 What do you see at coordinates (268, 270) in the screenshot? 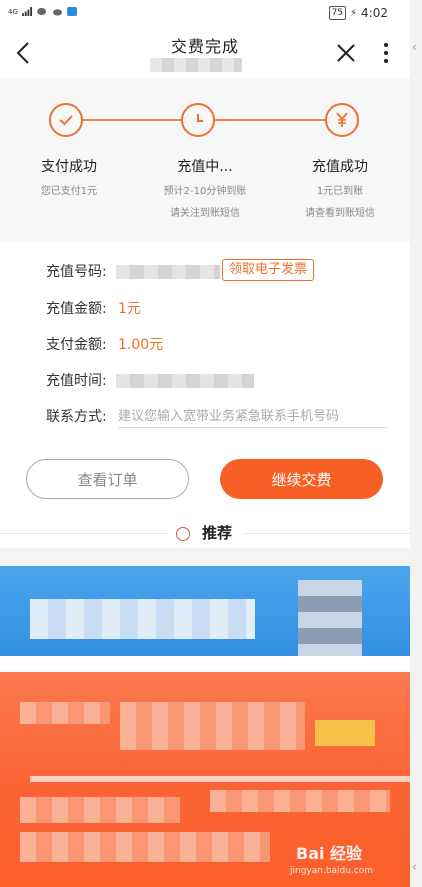
I see `invoice-button: 领取电子发票` at bounding box center [268, 270].